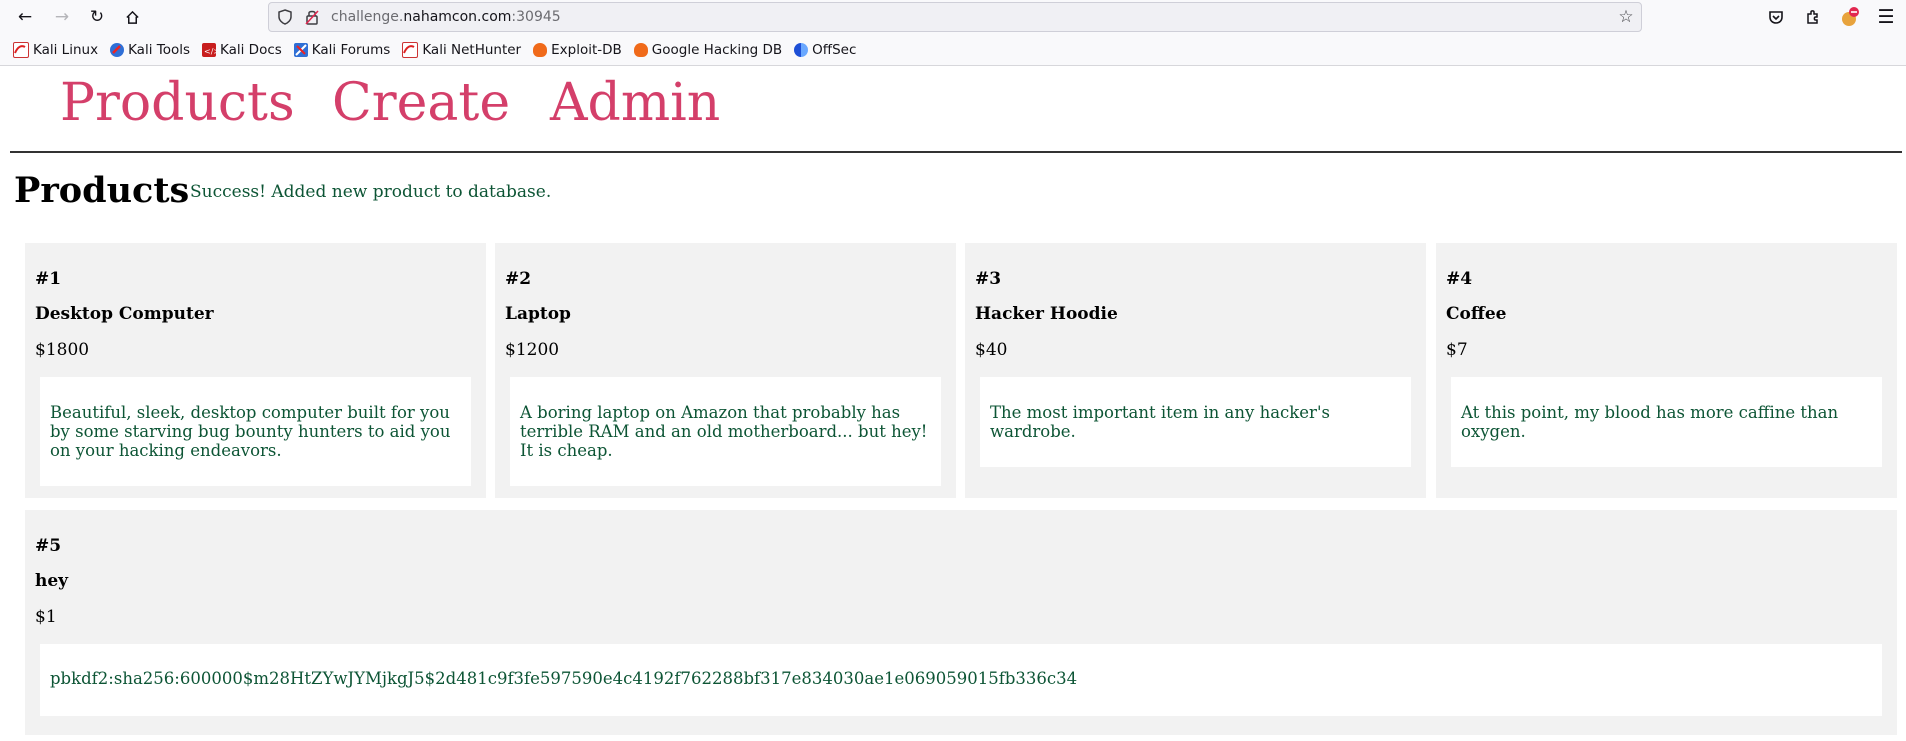 This screenshot has height=741, width=1906. I want to click on ghdb-icon, so click(640, 49).